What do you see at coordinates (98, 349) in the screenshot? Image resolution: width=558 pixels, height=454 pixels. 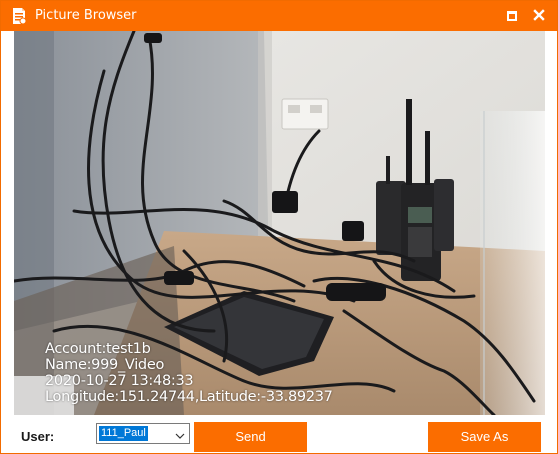 I see `overlay-account: Account:test1b` at bounding box center [98, 349].